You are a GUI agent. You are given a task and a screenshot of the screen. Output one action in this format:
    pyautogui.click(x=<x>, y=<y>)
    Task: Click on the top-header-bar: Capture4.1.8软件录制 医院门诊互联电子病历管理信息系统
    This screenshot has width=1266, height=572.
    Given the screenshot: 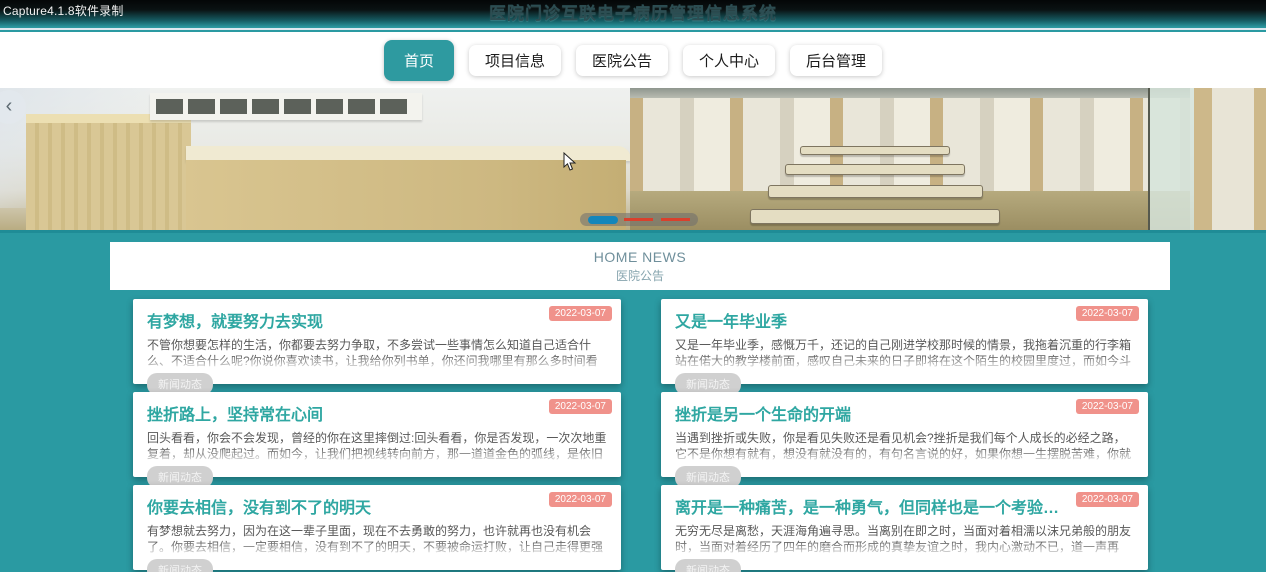 What is the action you would take?
    pyautogui.click(x=633, y=15)
    